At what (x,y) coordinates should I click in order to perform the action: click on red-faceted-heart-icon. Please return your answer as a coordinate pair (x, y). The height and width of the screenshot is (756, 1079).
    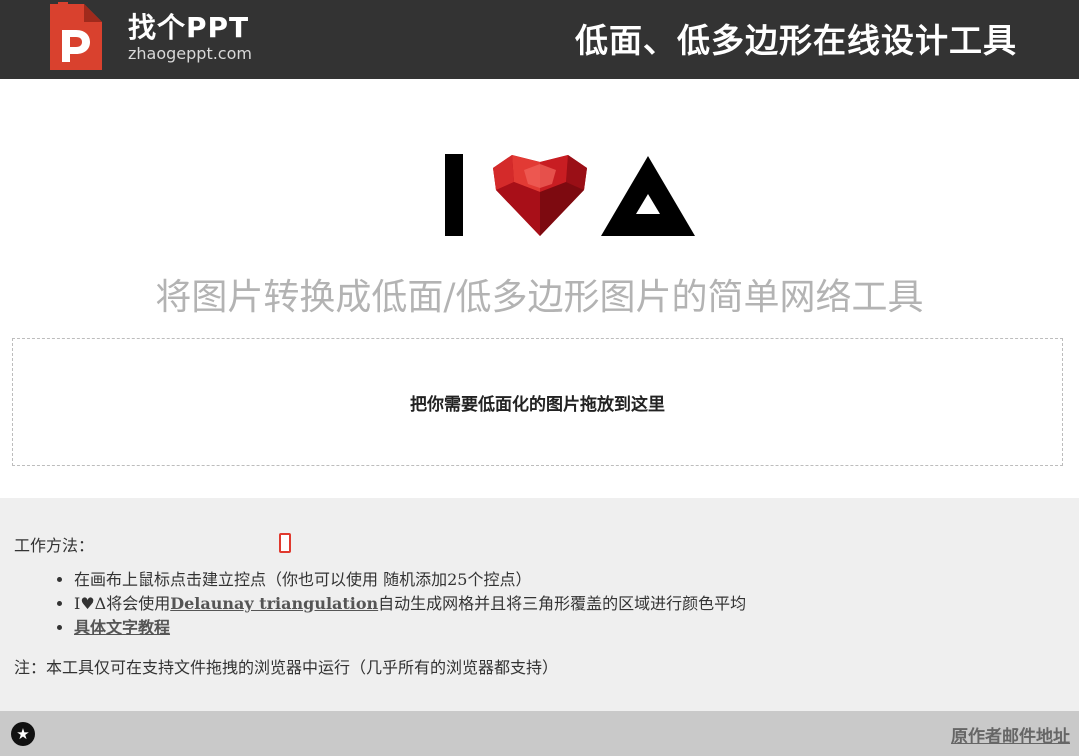
    Looking at the image, I should click on (540, 195).